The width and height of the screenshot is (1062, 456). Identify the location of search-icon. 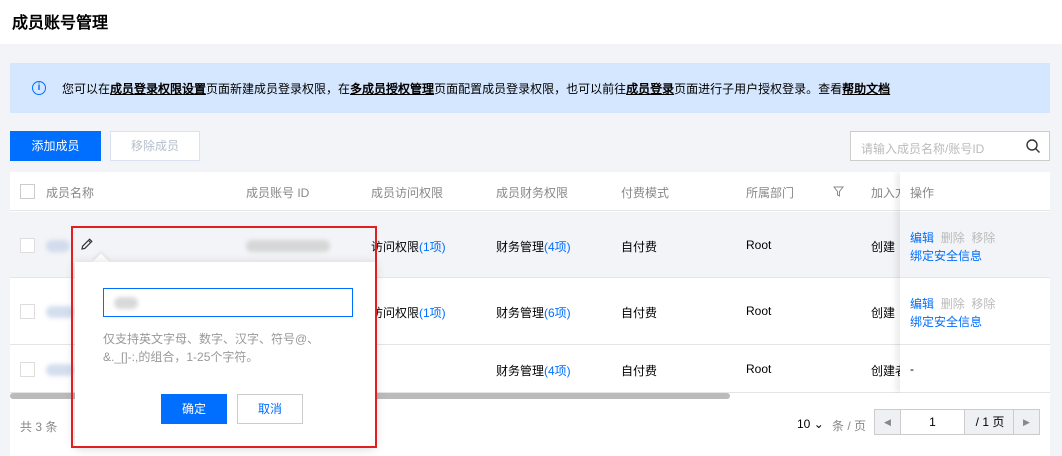
(1033, 146).